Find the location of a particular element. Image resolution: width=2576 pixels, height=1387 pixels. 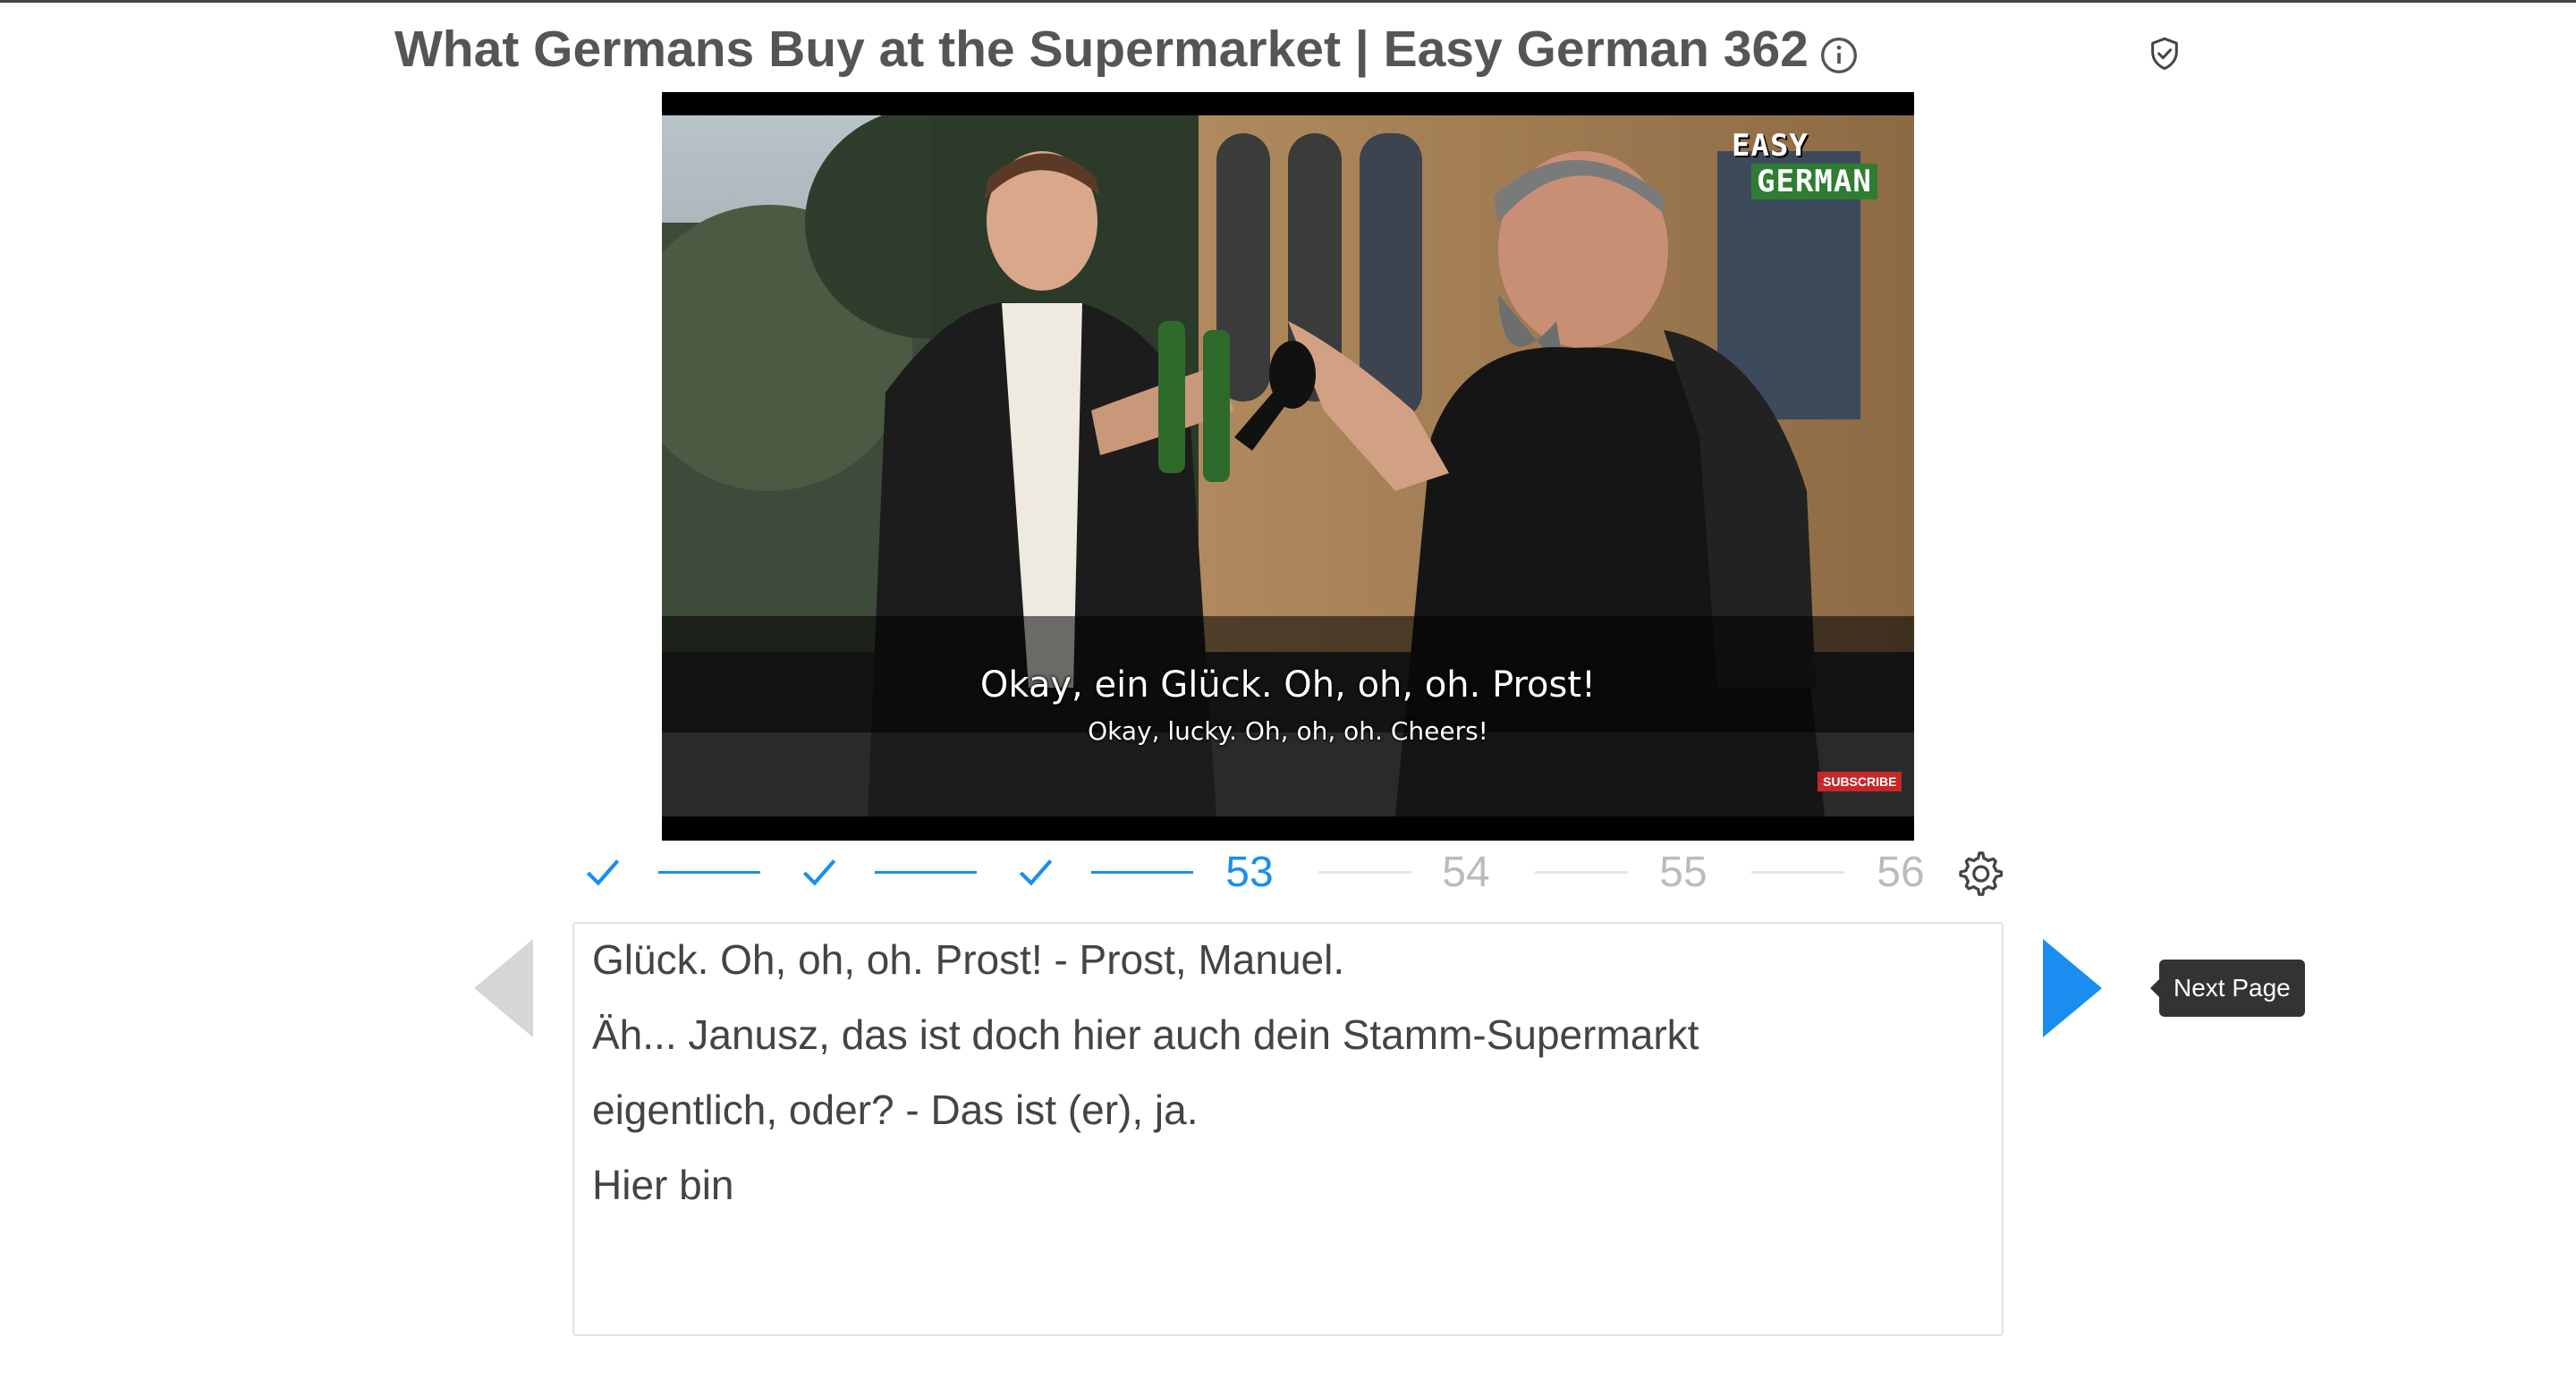

next-page-arrow-icon is located at coordinates (2070, 988).